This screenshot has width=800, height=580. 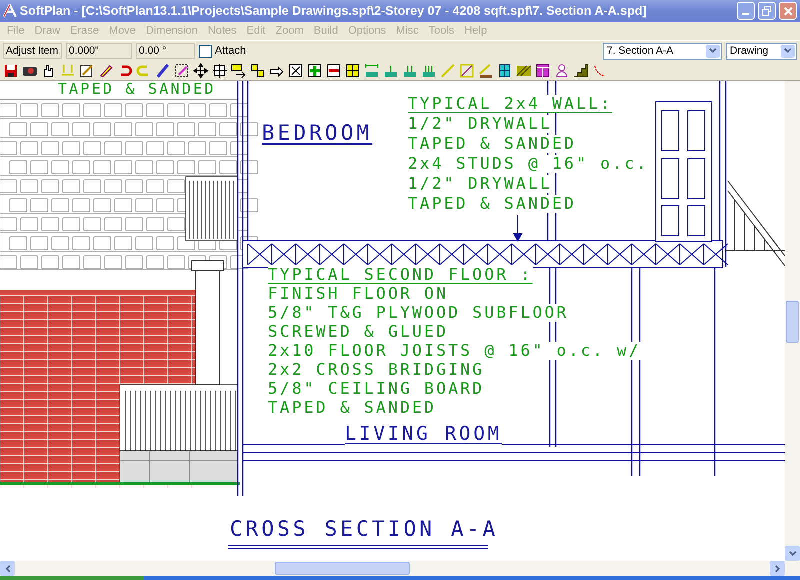 I want to click on cabinet-icon, so click(x=543, y=70).